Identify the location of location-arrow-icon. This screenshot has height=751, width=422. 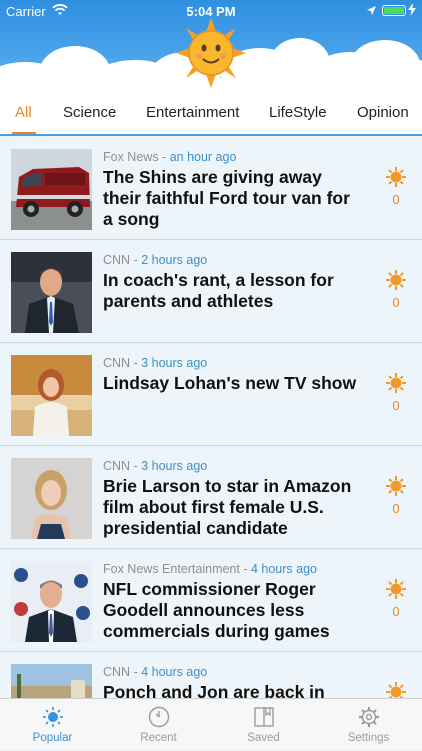
(371, 11).